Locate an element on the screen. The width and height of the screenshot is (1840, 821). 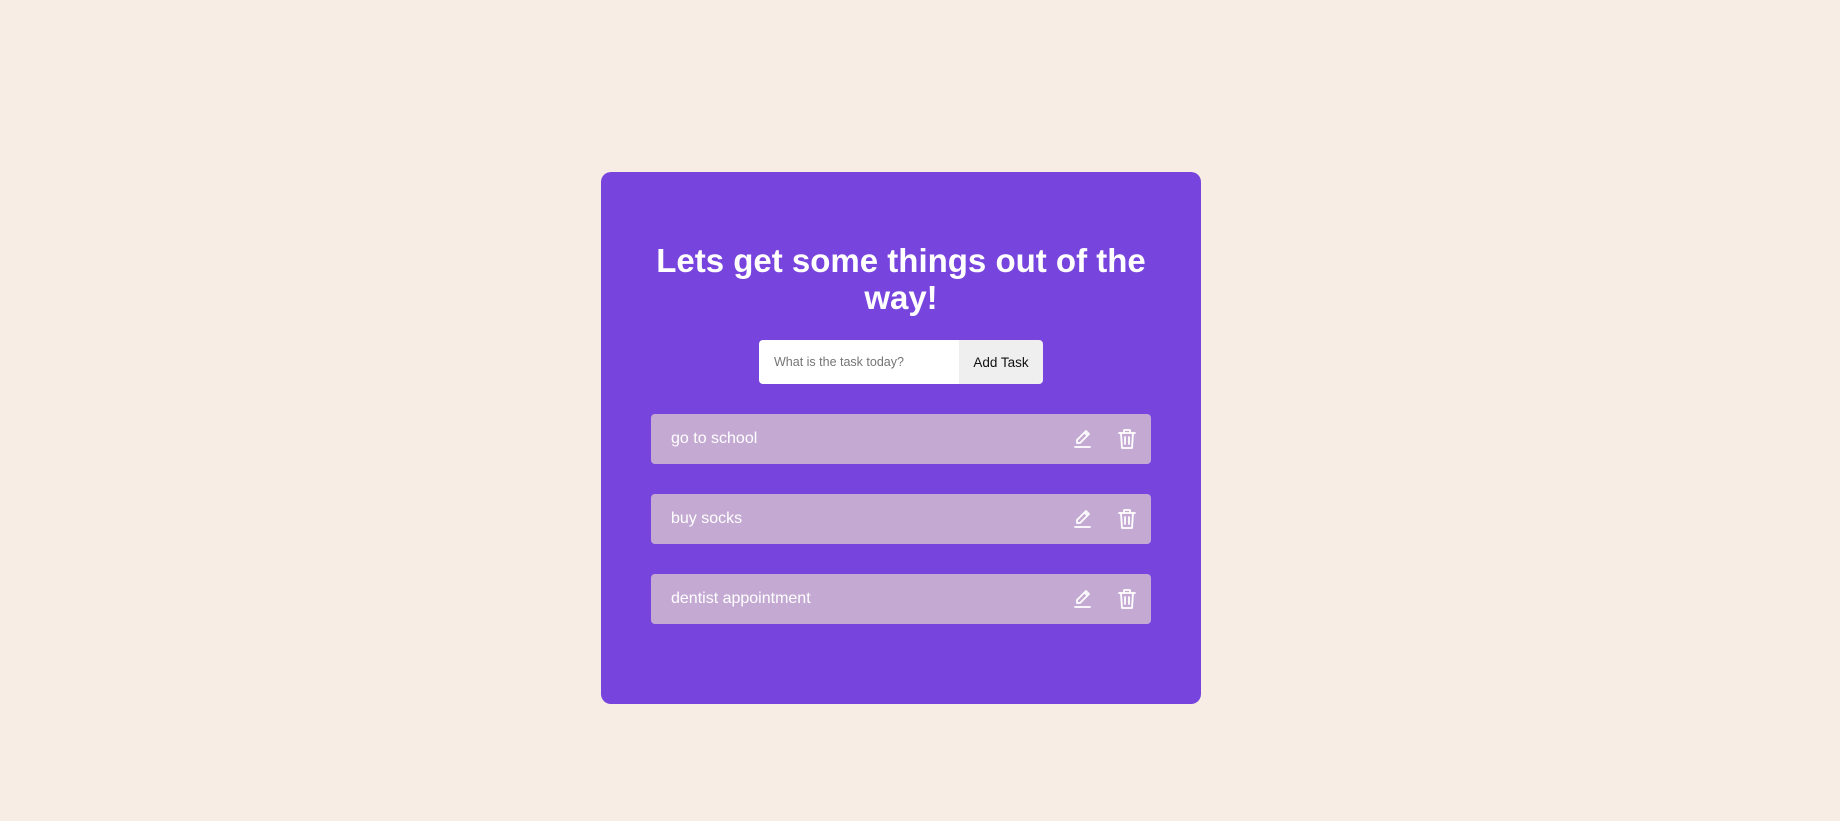
page-title: Lets get some things out of the way! is located at coordinates (901, 279).